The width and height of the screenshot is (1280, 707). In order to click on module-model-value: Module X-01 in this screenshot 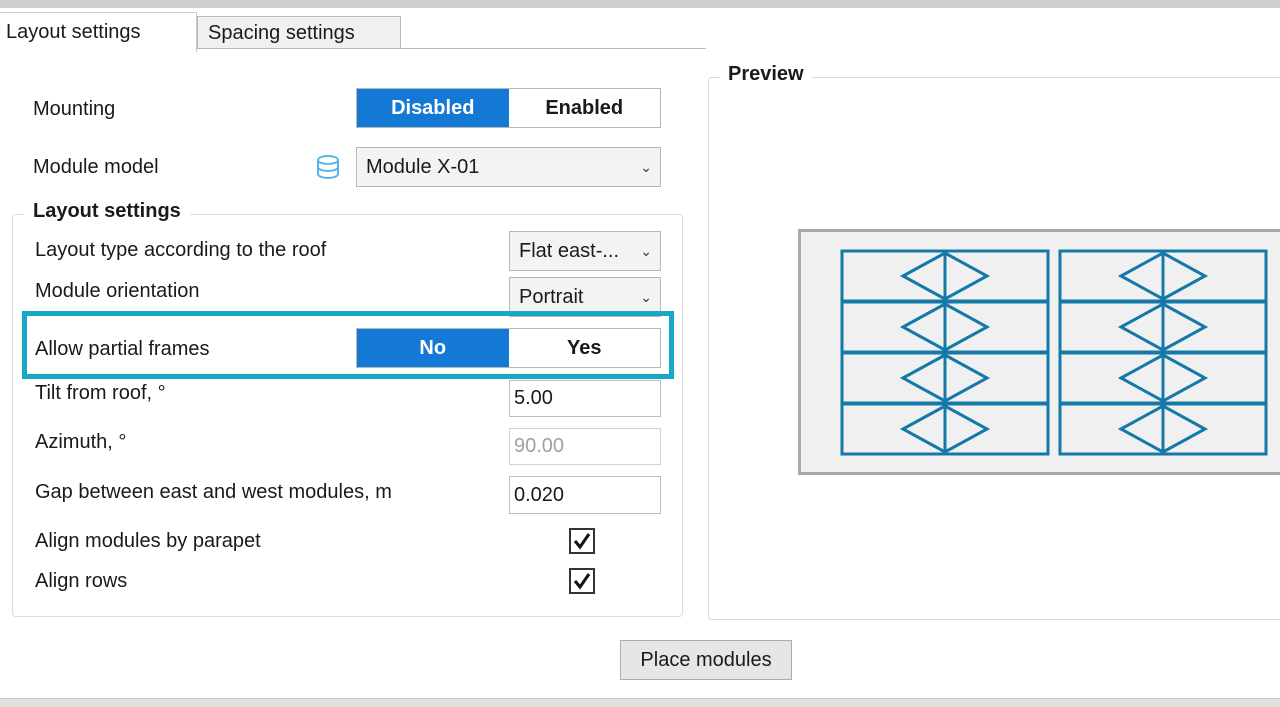, I will do `click(423, 166)`.